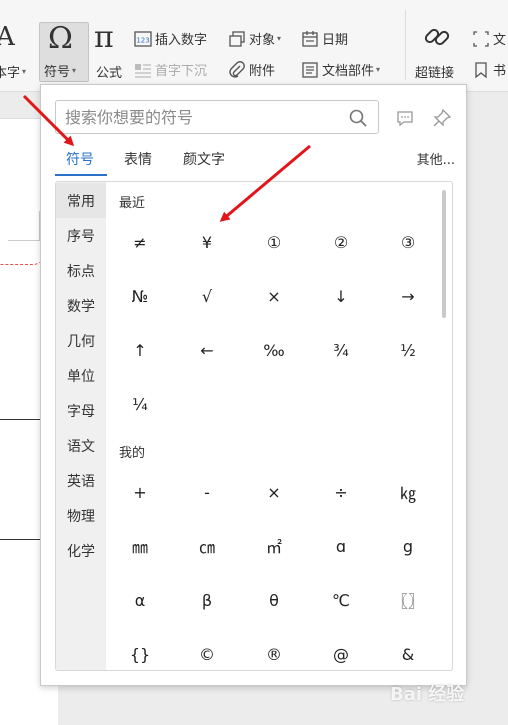 The width and height of the screenshot is (508, 725). I want to click on recent-symbol: √, so click(207, 296).